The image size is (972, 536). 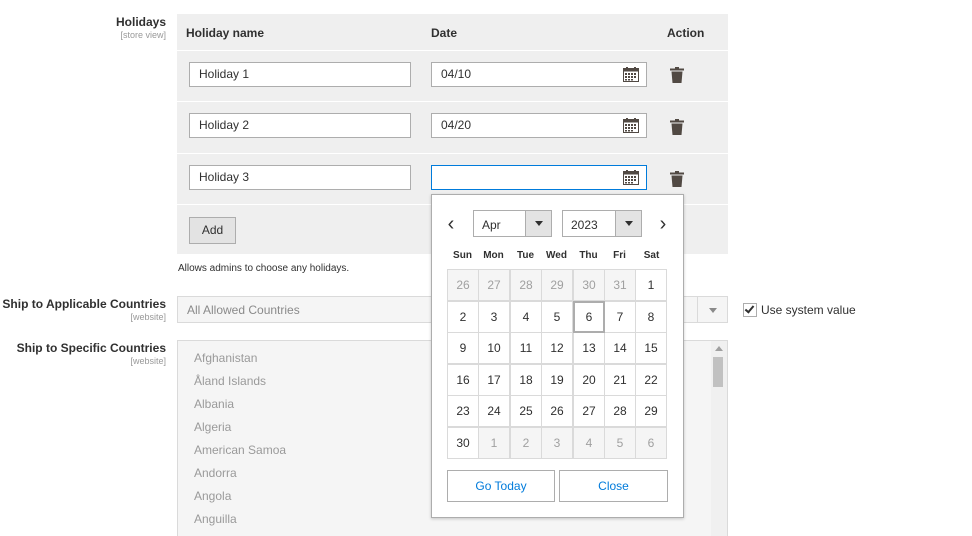 I want to click on calendar-day: 8, so click(x=651, y=317).